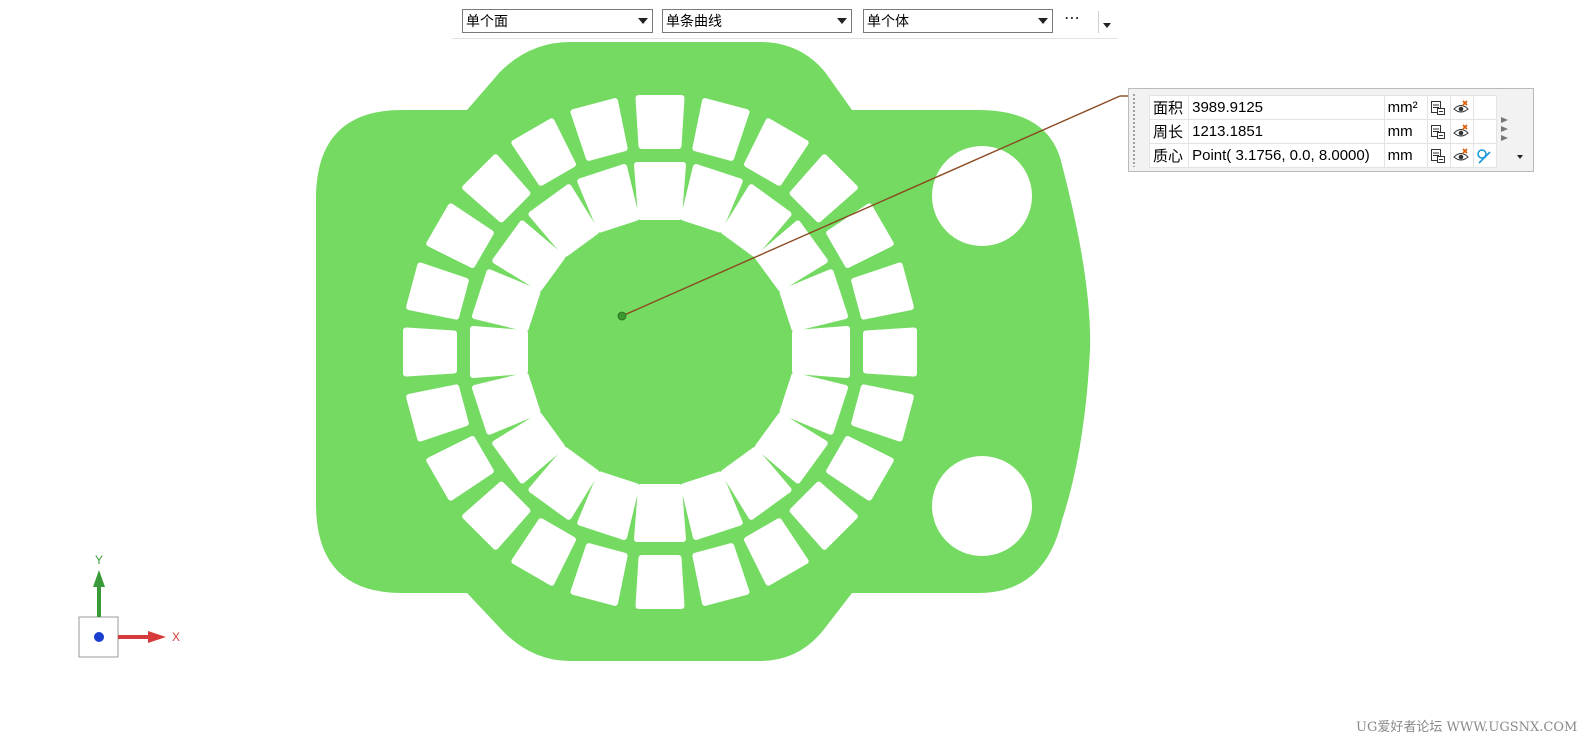  Describe the element at coordinates (1169, 107) in the screenshot. I see `row-label: 面积` at that location.